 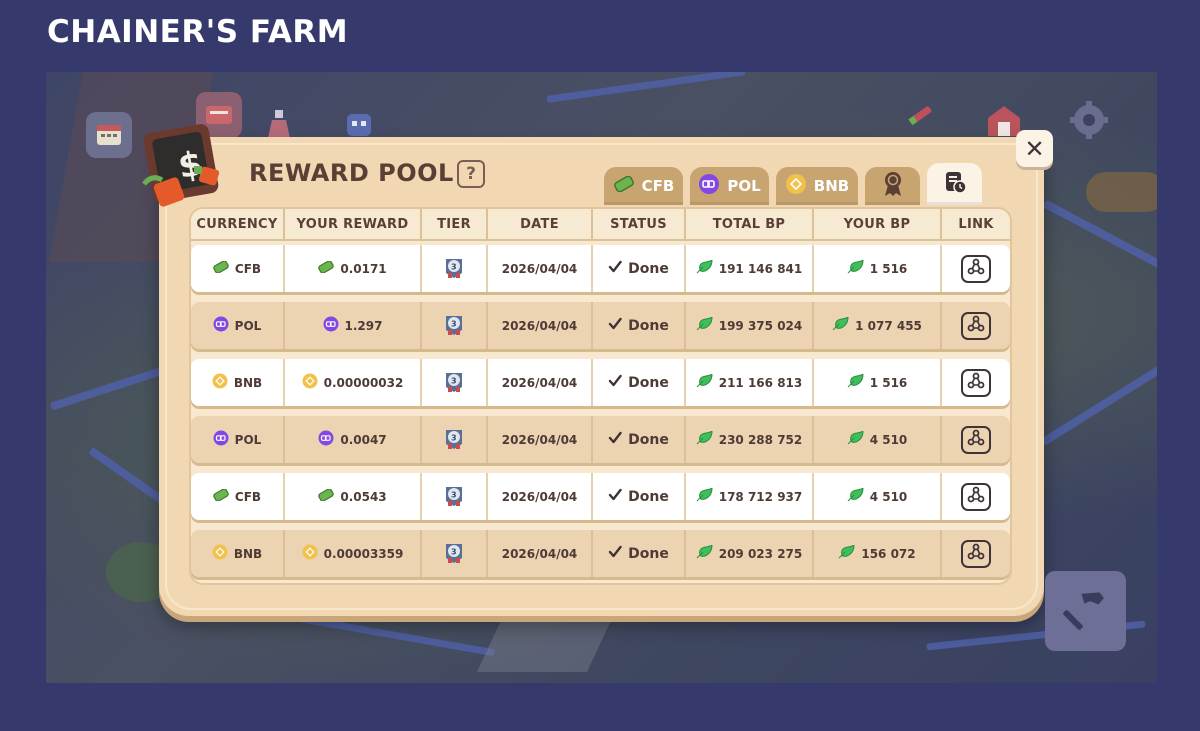 I want to click on hammer-icon, so click(x=1086, y=611).